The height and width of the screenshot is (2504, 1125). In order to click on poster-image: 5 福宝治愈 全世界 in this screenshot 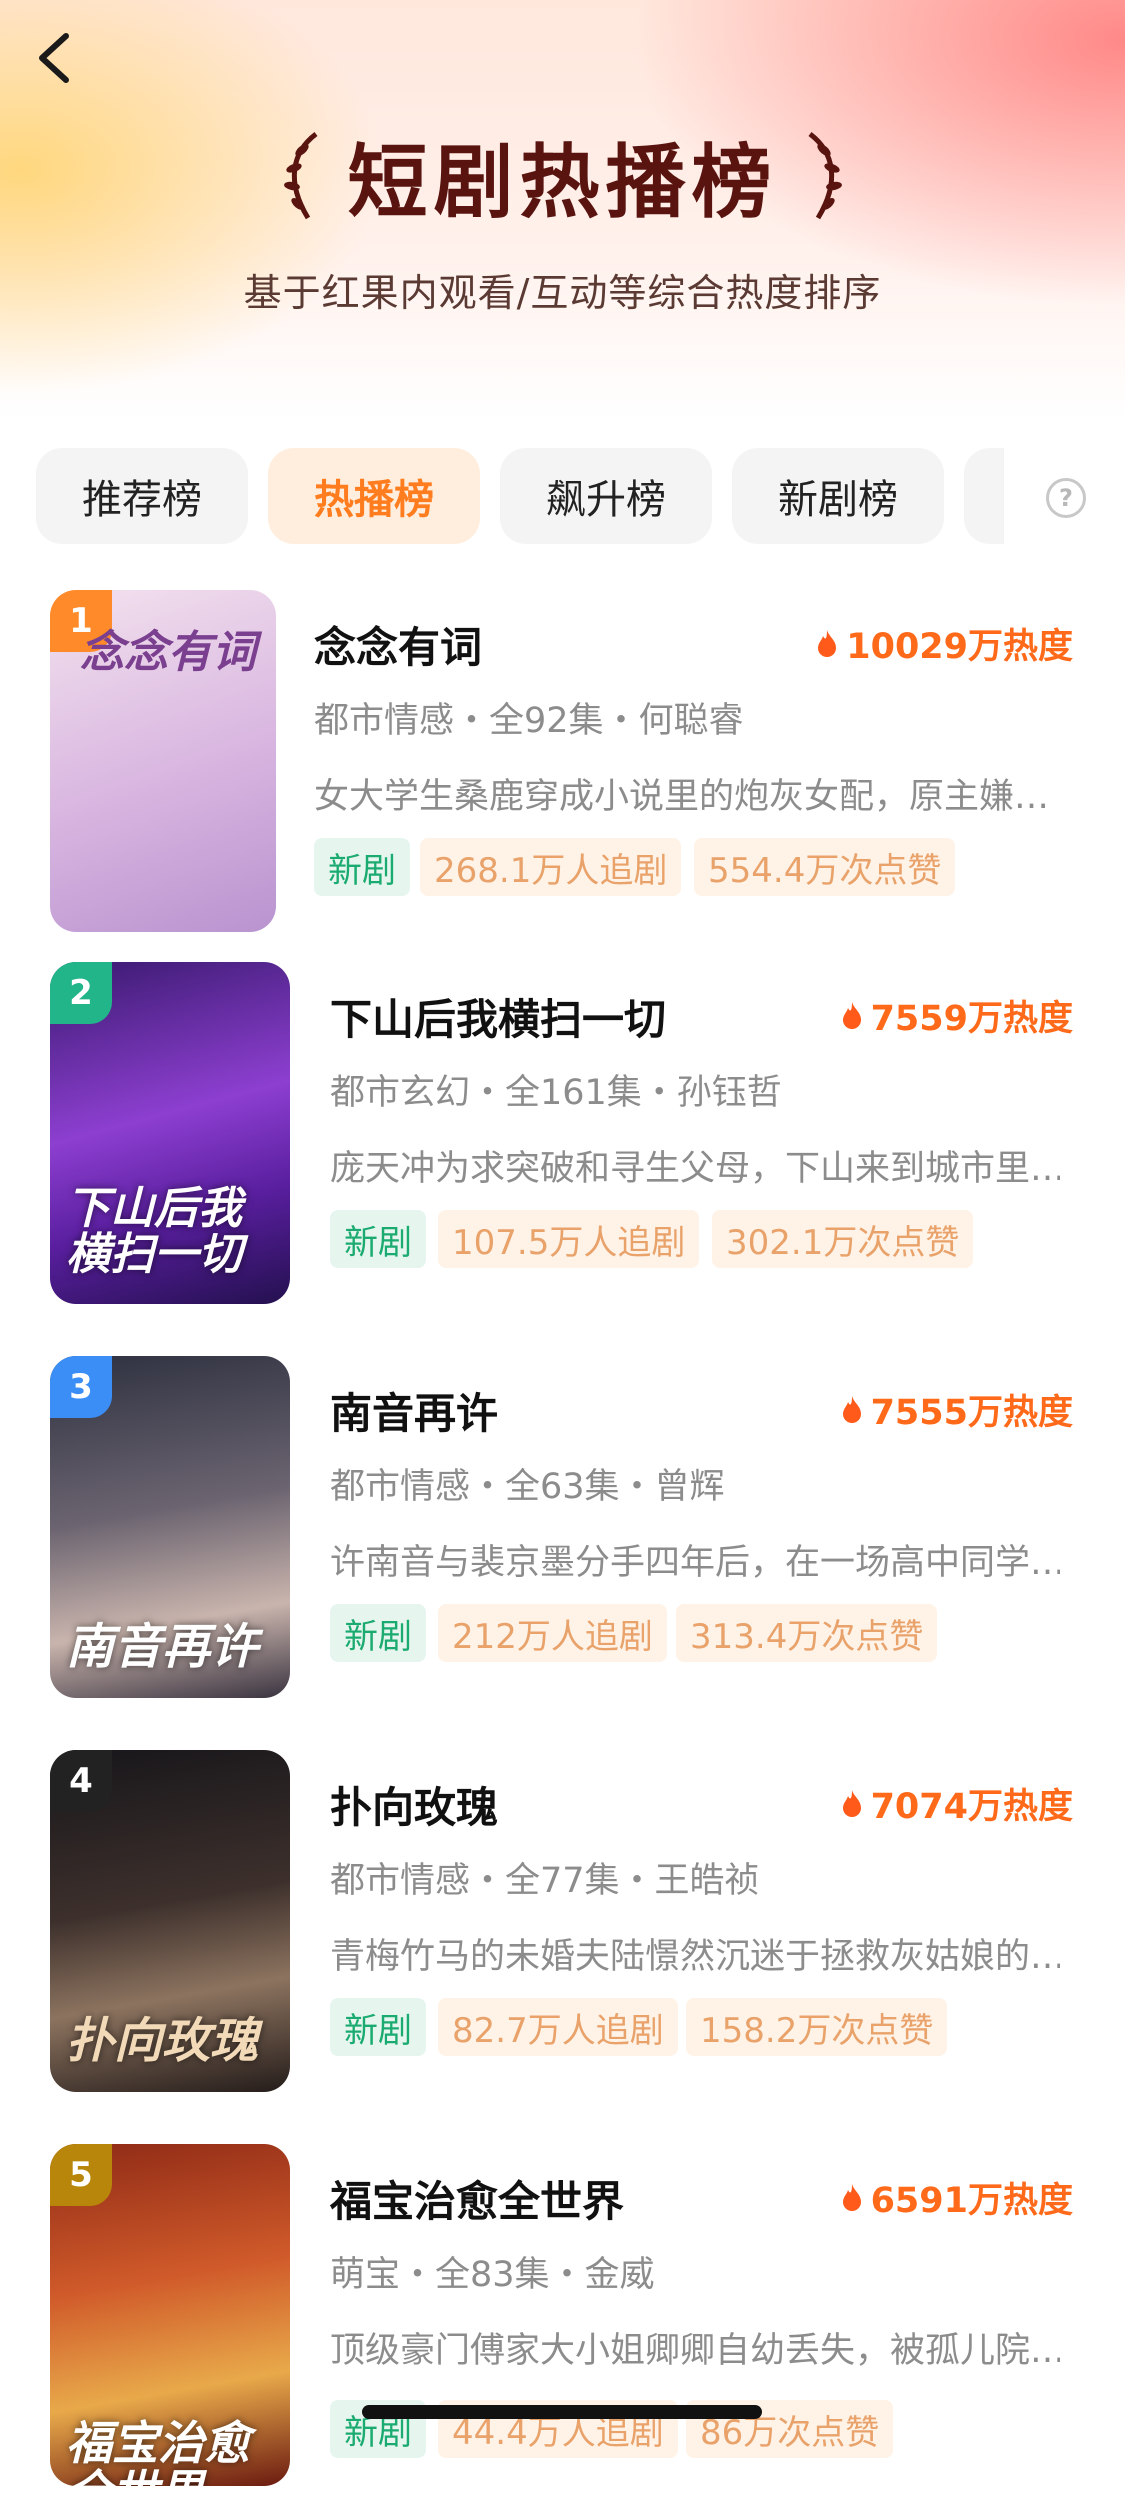, I will do `click(170, 2315)`.